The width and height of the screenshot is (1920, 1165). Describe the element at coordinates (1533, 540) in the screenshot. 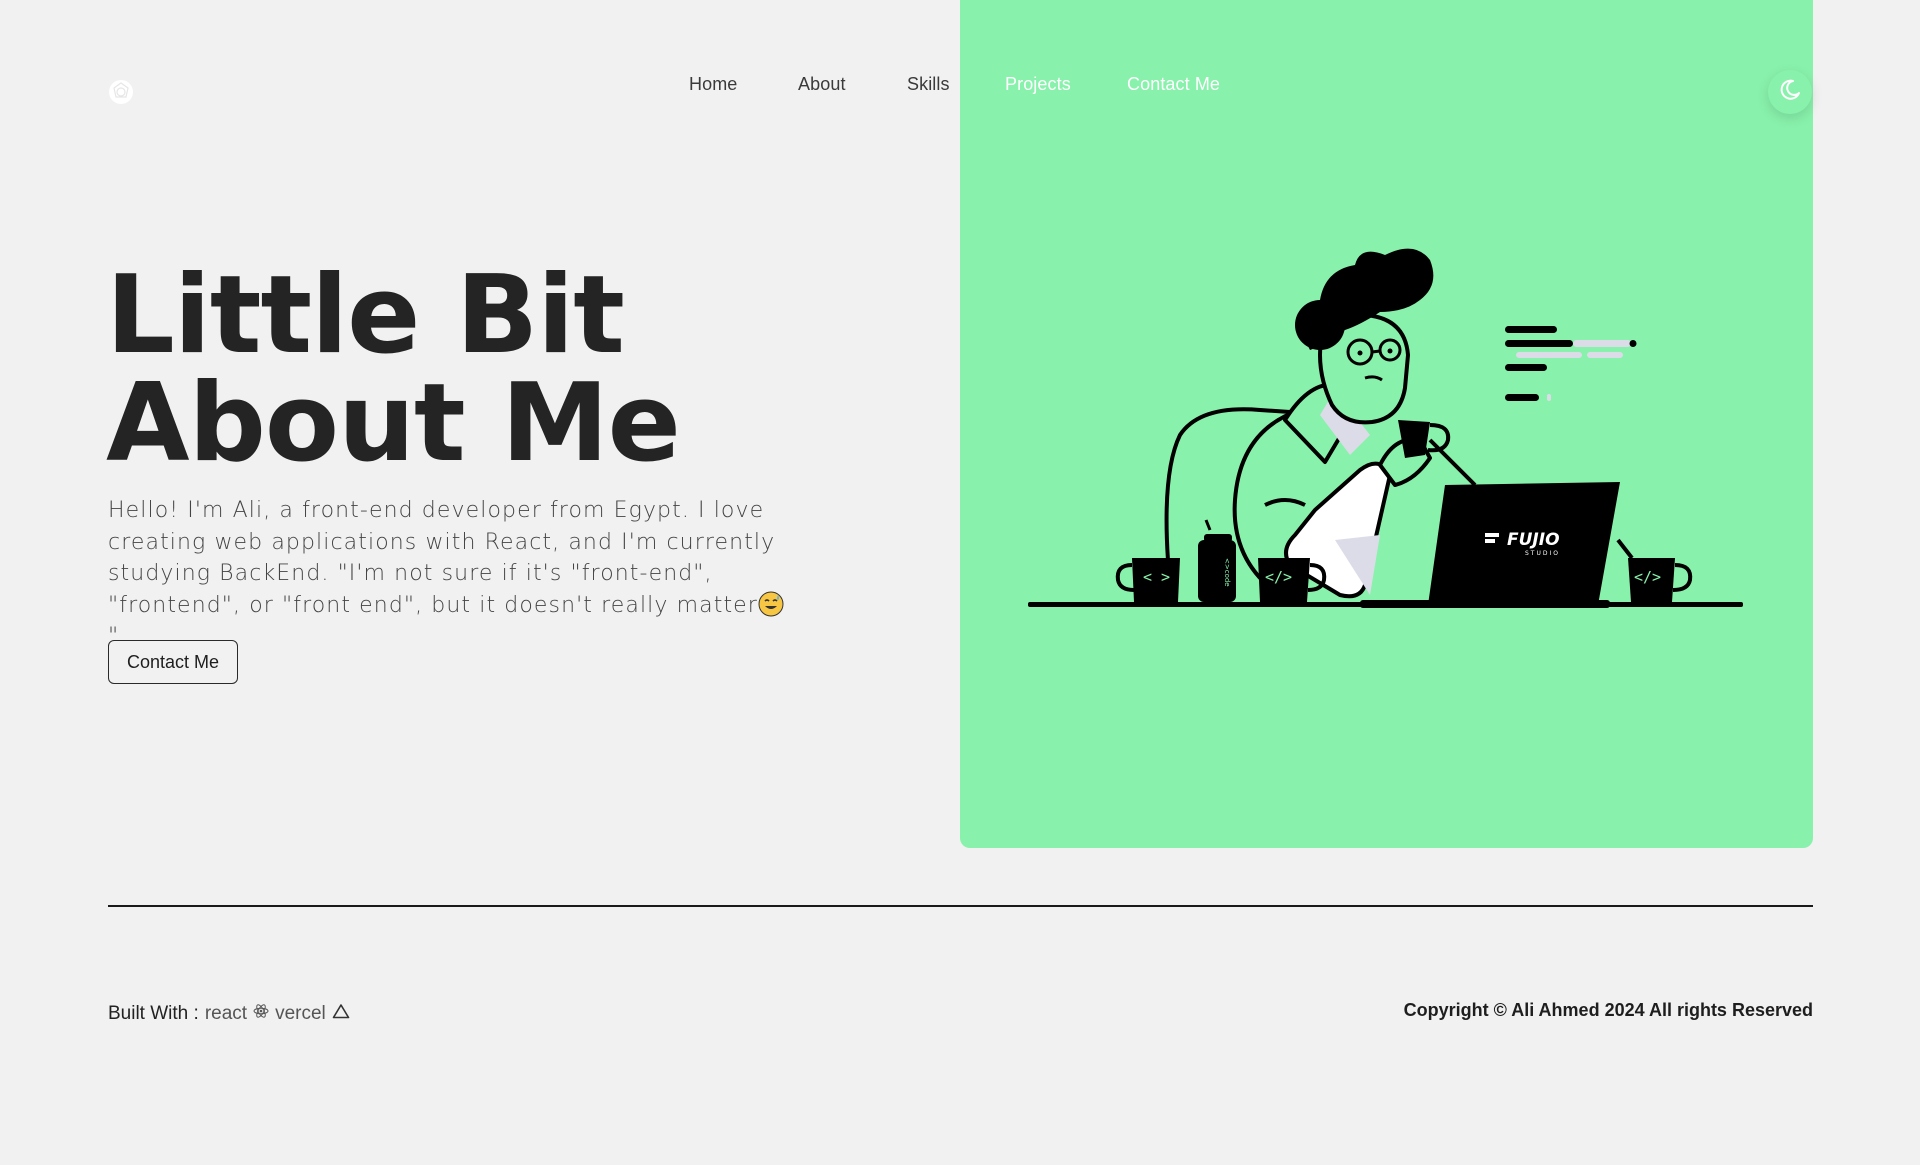

I see `laptop-brand-text: FUJIO` at that location.